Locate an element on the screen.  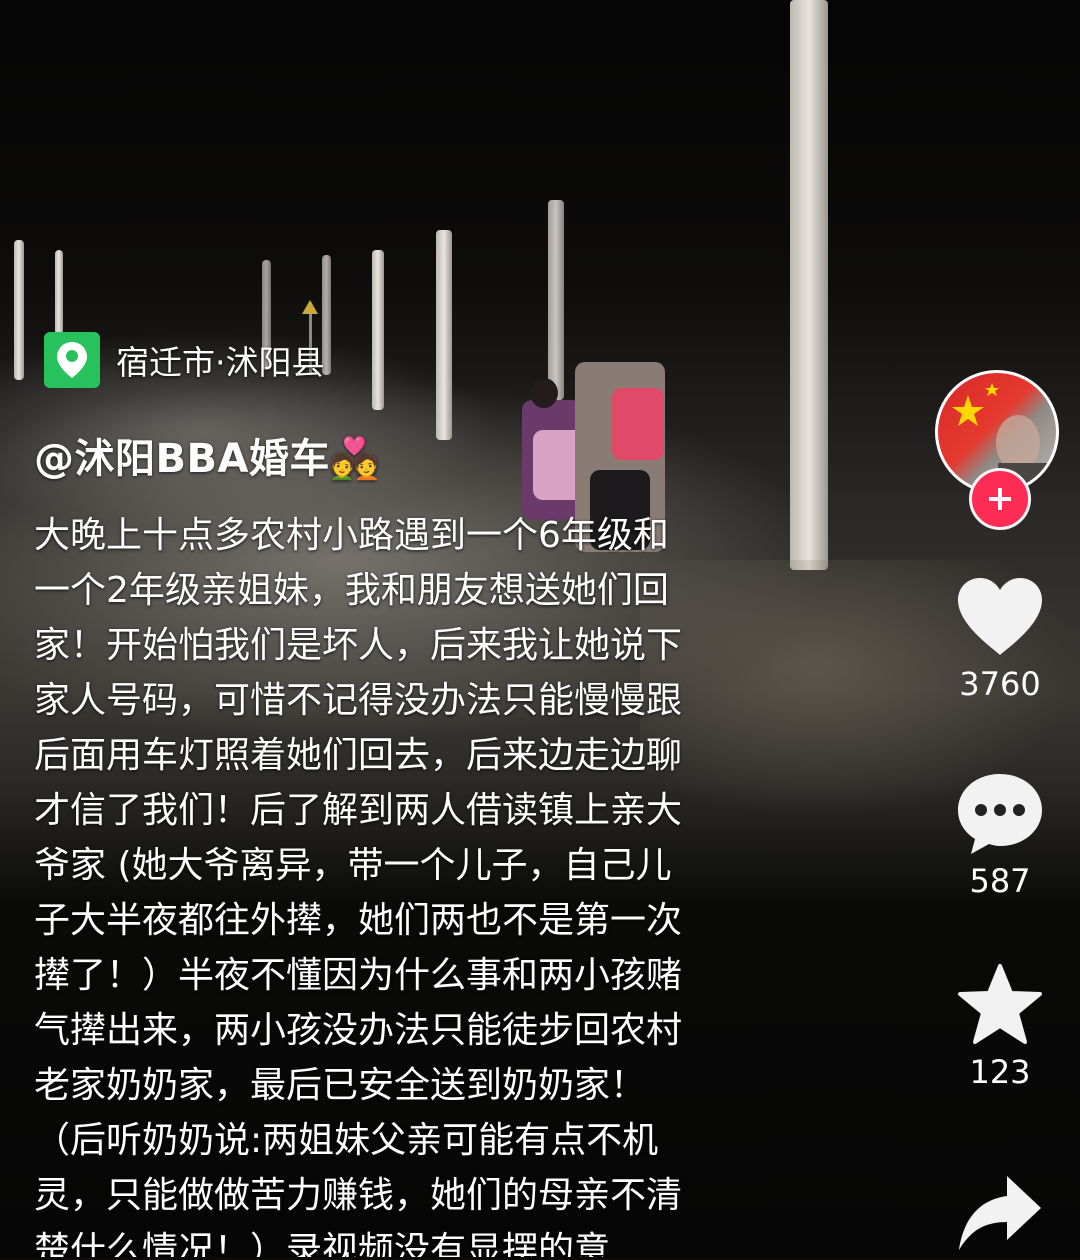
favorite-button: 123 is located at coordinates (1000, 1027).